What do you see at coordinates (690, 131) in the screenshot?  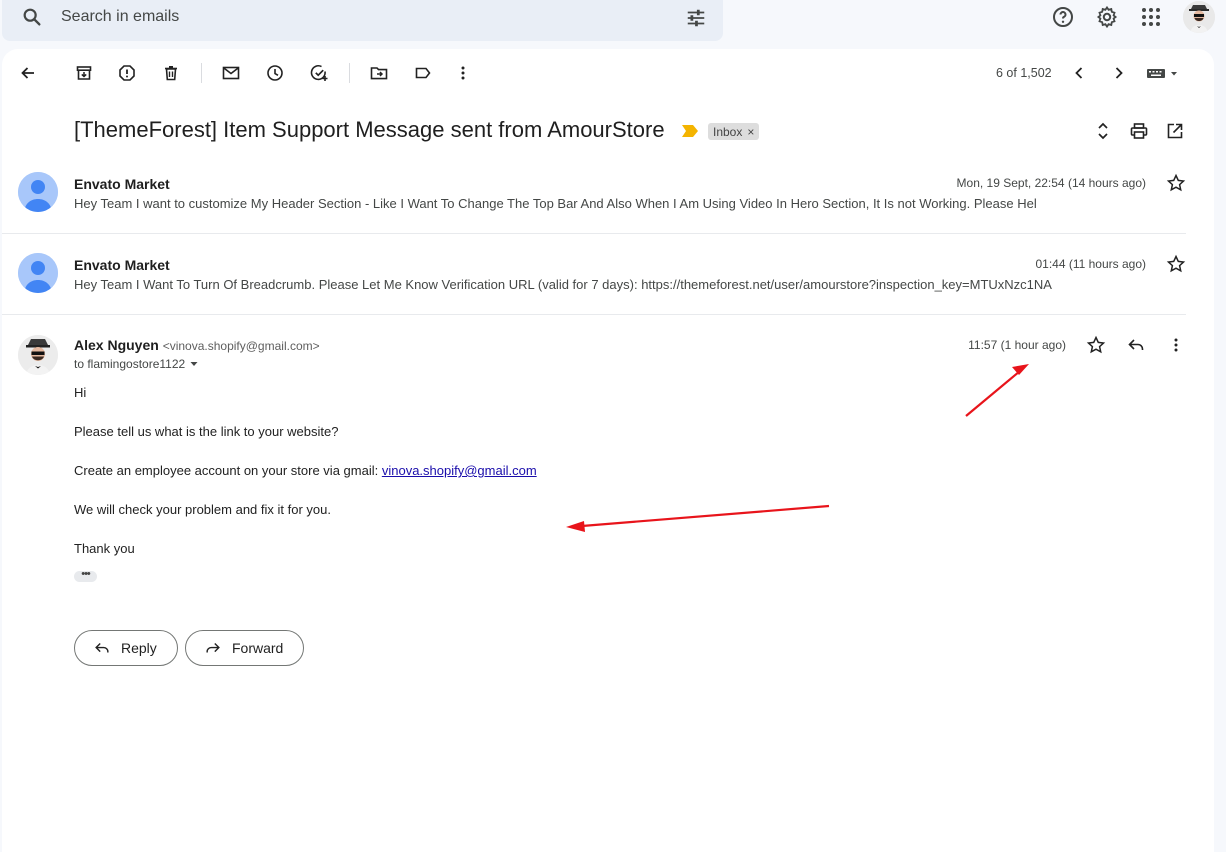 I see `important-marker-icon` at bounding box center [690, 131].